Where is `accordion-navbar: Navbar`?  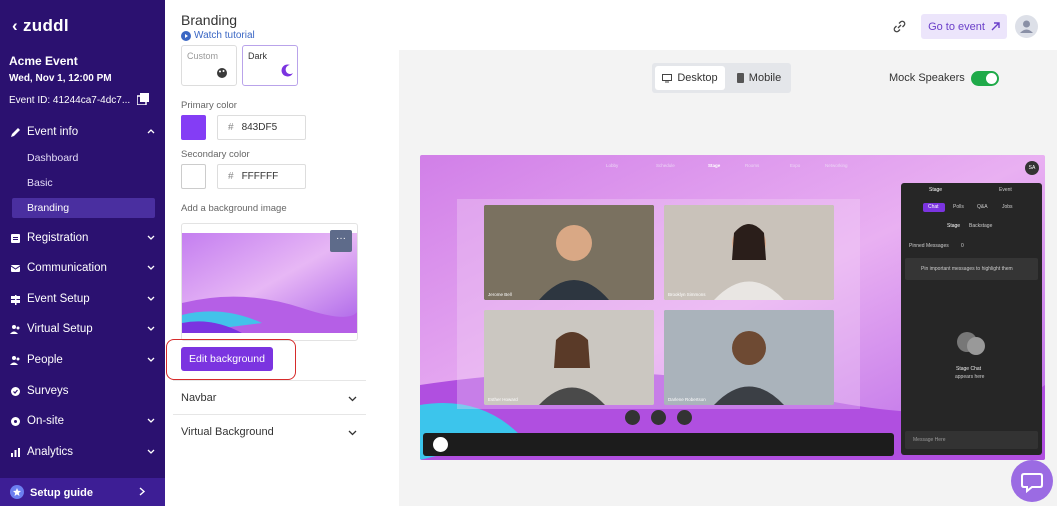 accordion-navbar: Navbar is located at coordinates (269, 397).